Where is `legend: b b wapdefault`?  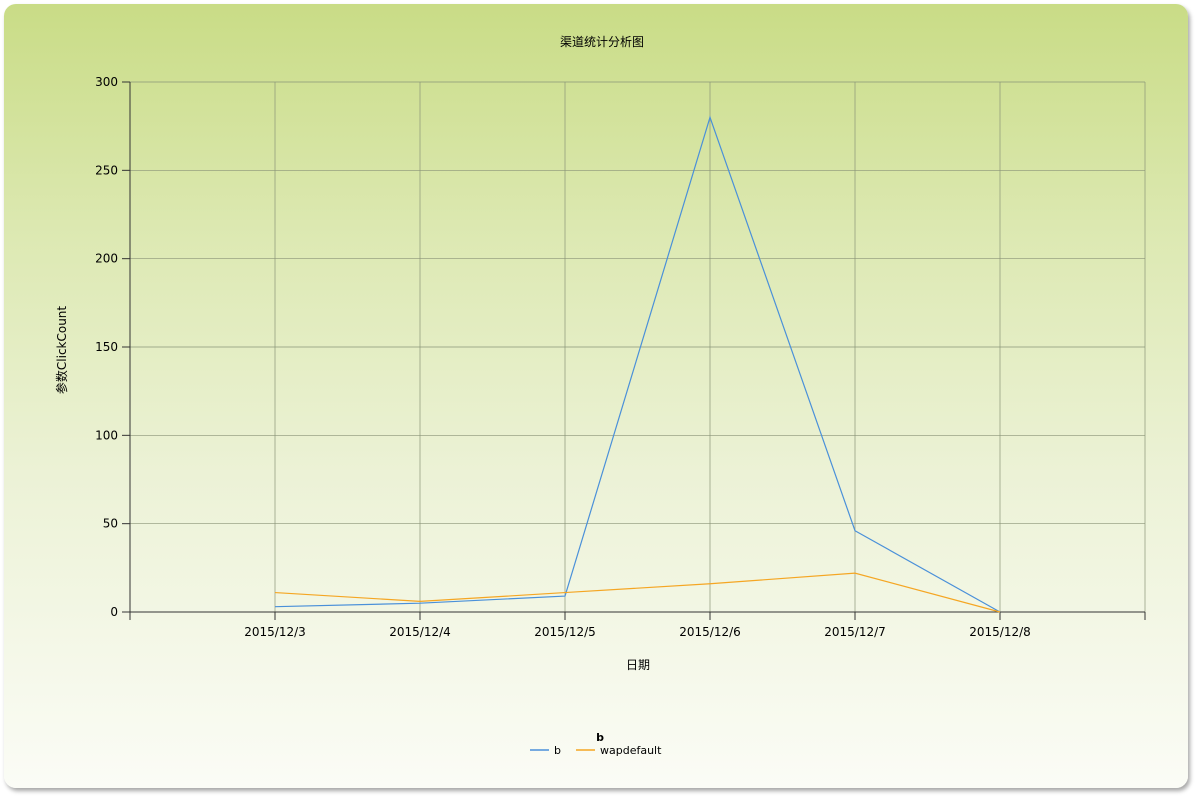
legend: b b wapdefault is located at coordinates (596, 744).